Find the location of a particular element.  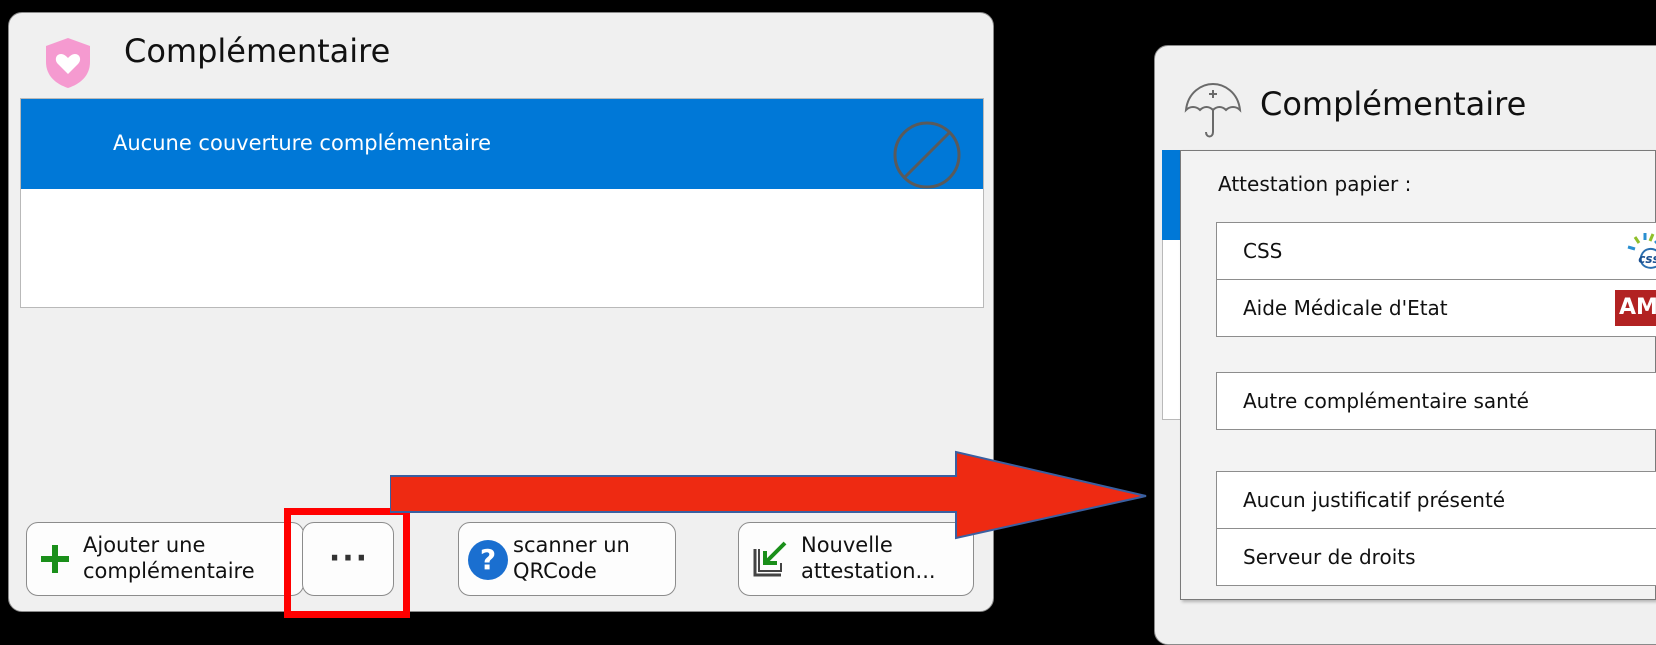

add-button-label-2: complémentaire is located at coordinates (169, 571).